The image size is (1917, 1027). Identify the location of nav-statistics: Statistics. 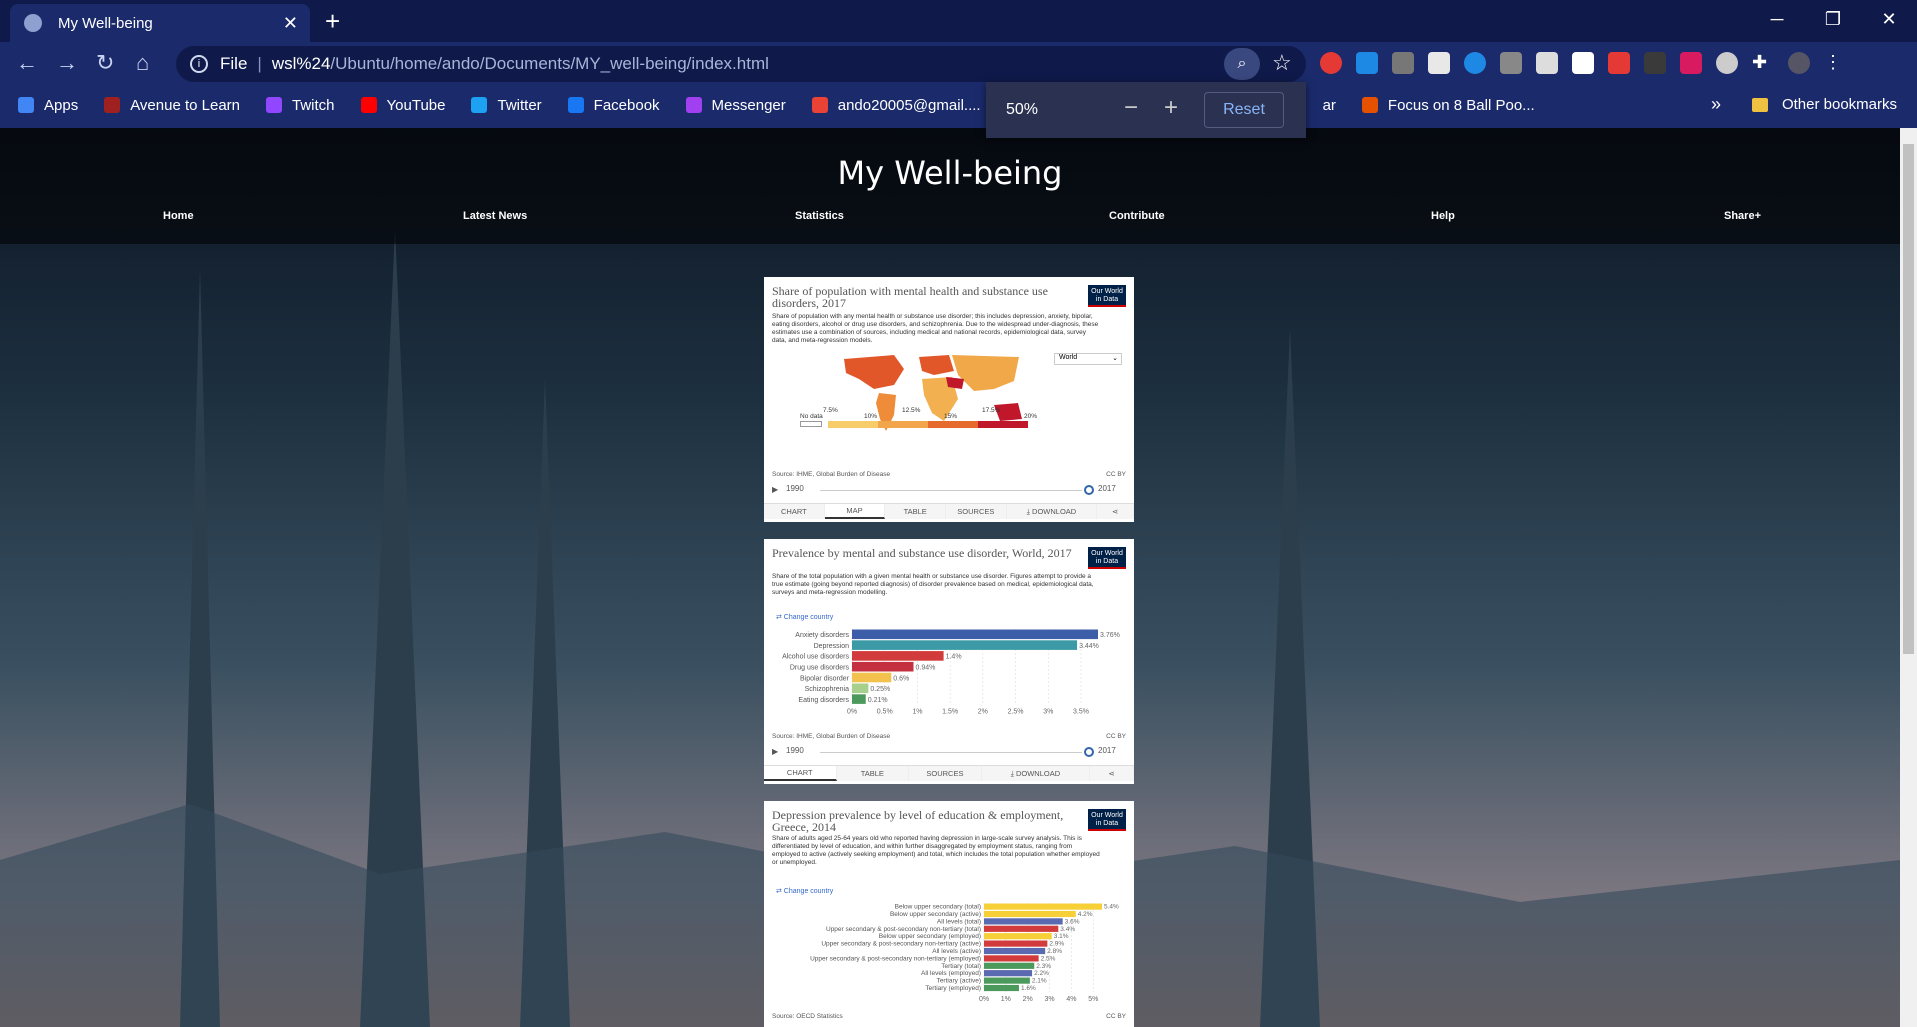
(819, 216).